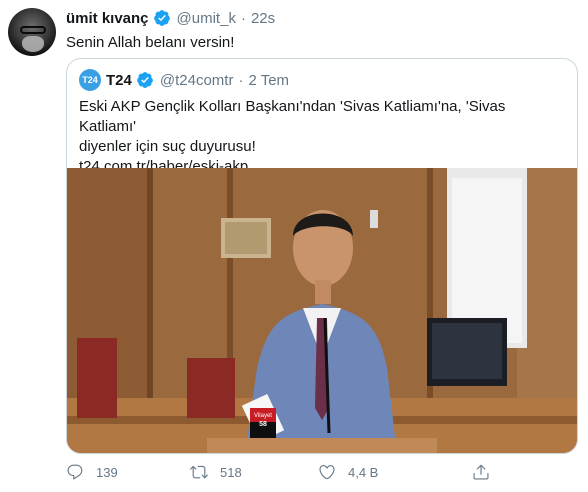  Describe the element at coordinates (286, 472) in the screenshot. I see `tweet-actions: 139 518 4,4 B` at that location.